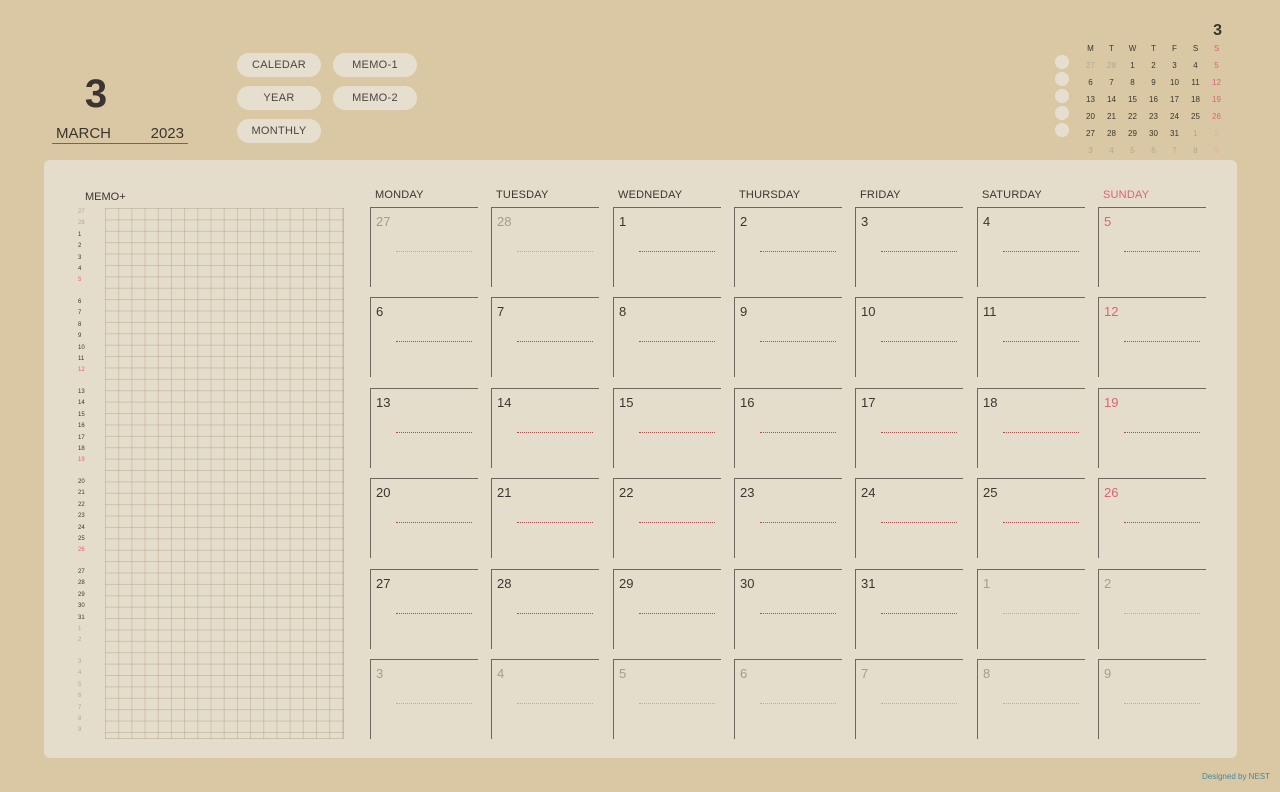 The image size is (1280, 792). I want to click on mini-day: 12, so click(1216, 82).